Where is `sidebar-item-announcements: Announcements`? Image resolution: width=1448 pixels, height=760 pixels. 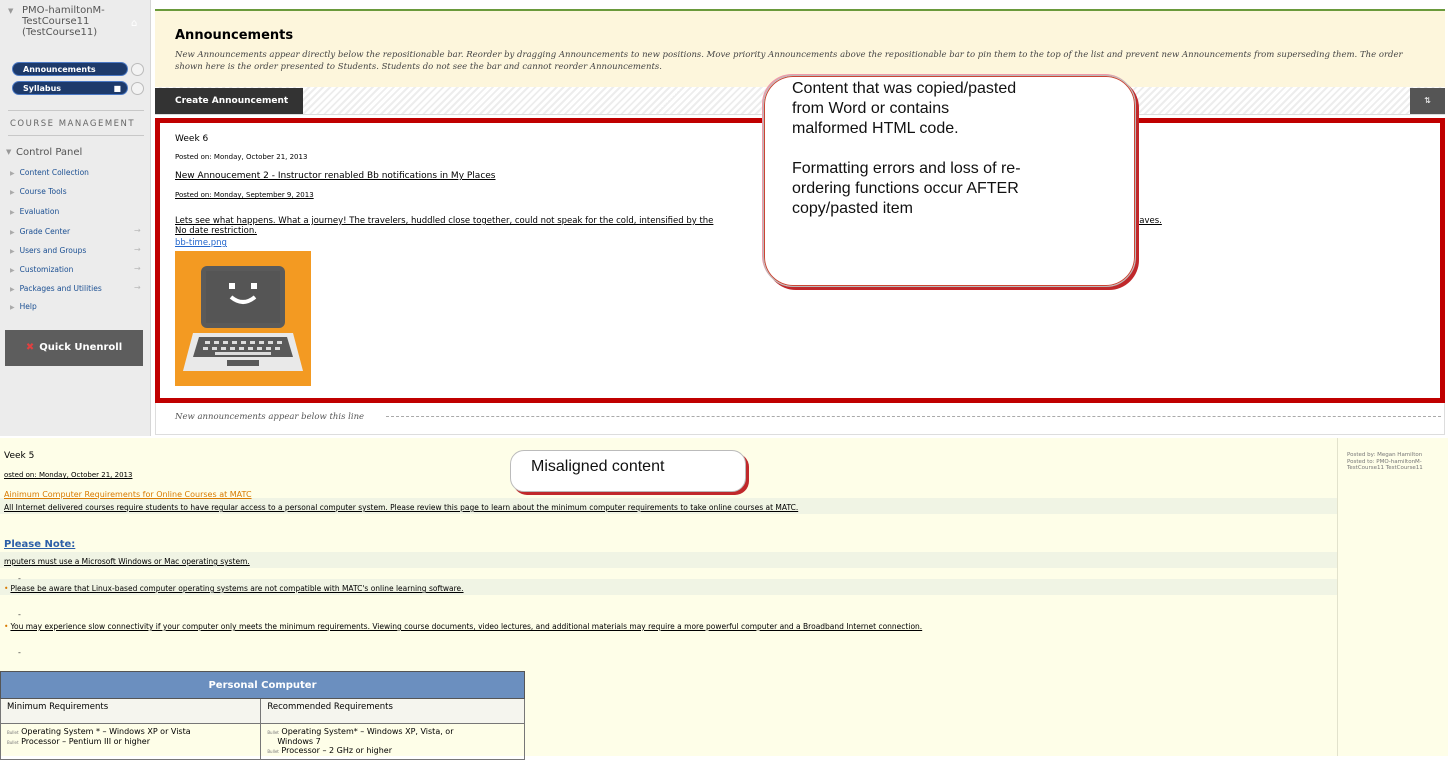
sidebar-item-announcements: Announcements is located at coordinates (70, 69).